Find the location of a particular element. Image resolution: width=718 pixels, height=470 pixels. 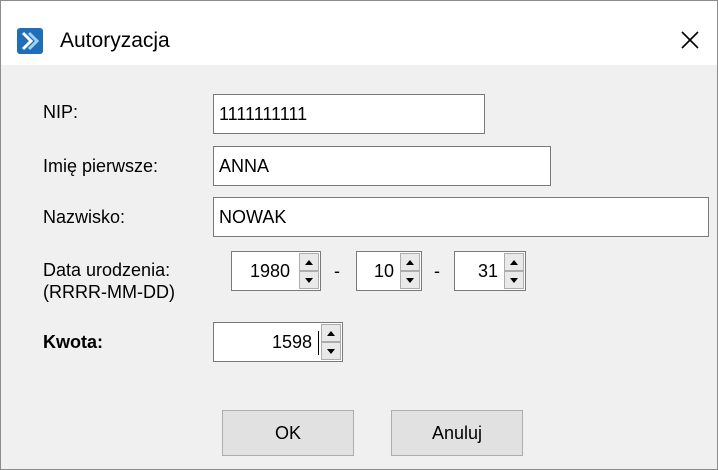

birth-year-spin-buttons is located at coordinates (309, 271).